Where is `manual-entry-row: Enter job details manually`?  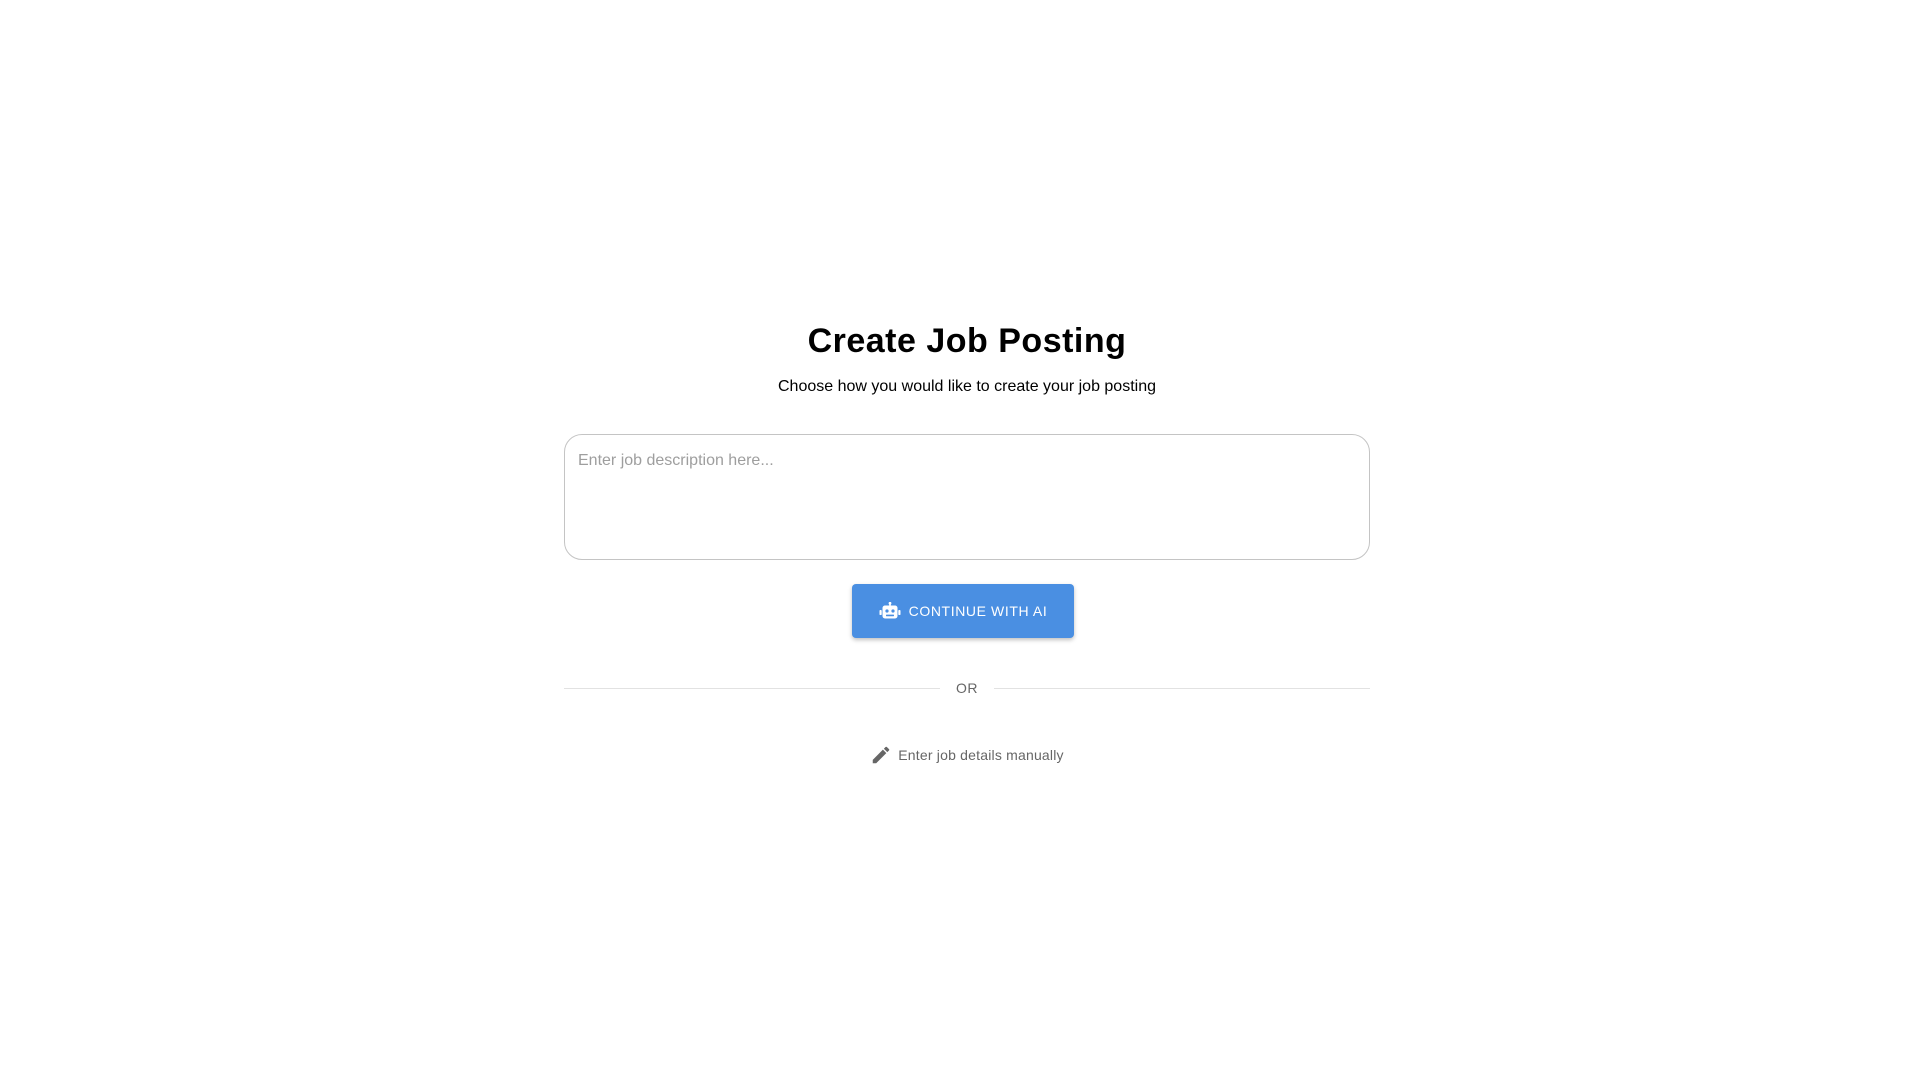
manual-entry-row: Enter job details manually is located at coordinates (967, 755).